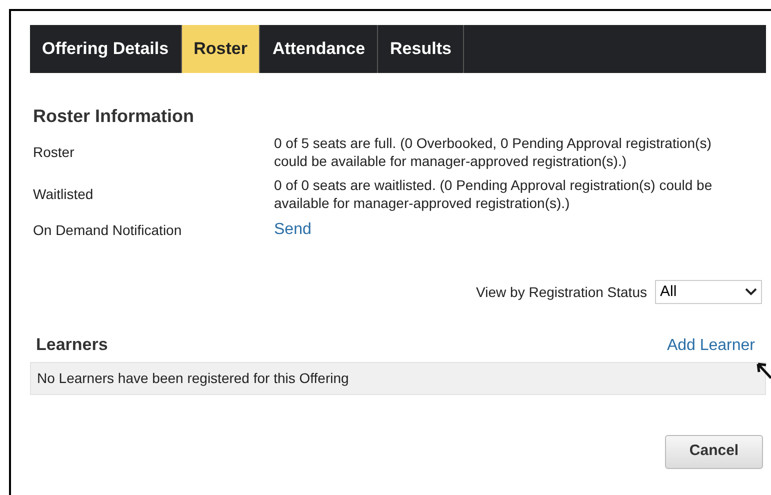  Describe the element at coordinates (493, 152) in the screenshot. I see `field-value: 0 of 5 seats are full. (0 Overbooked, 0 Pending Approval registration(s) could be available for manager-approved registration(s).)` at that location.